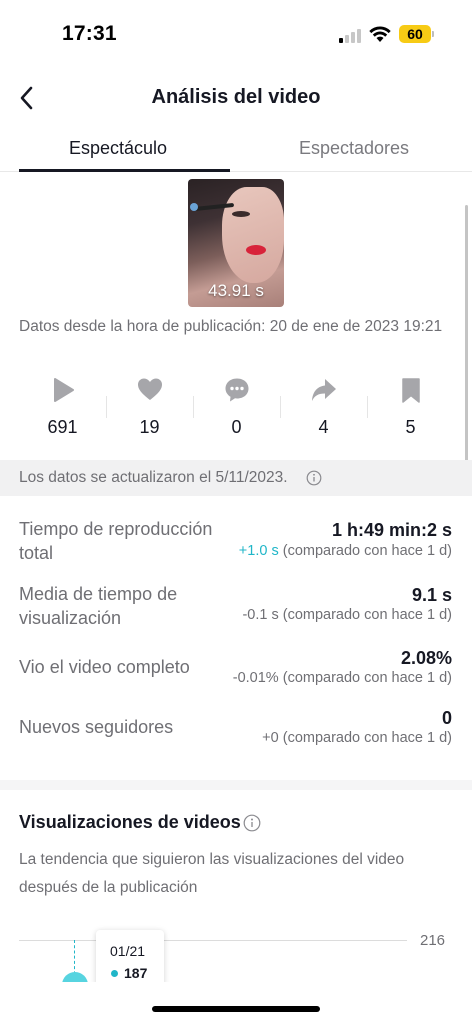 The width and height of the screenshot is (472, 1023). What do you see at coordinates (236, 427) in the screenshot?
I see `comments-count: 0` at bounding box center [236, 427].